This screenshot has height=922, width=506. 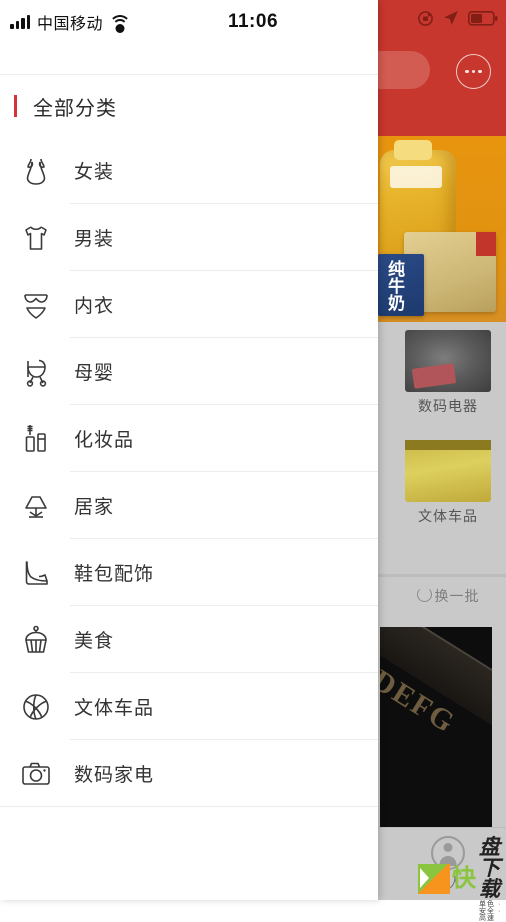 I want to click on basketball-icon, so click(x=36, y=707).